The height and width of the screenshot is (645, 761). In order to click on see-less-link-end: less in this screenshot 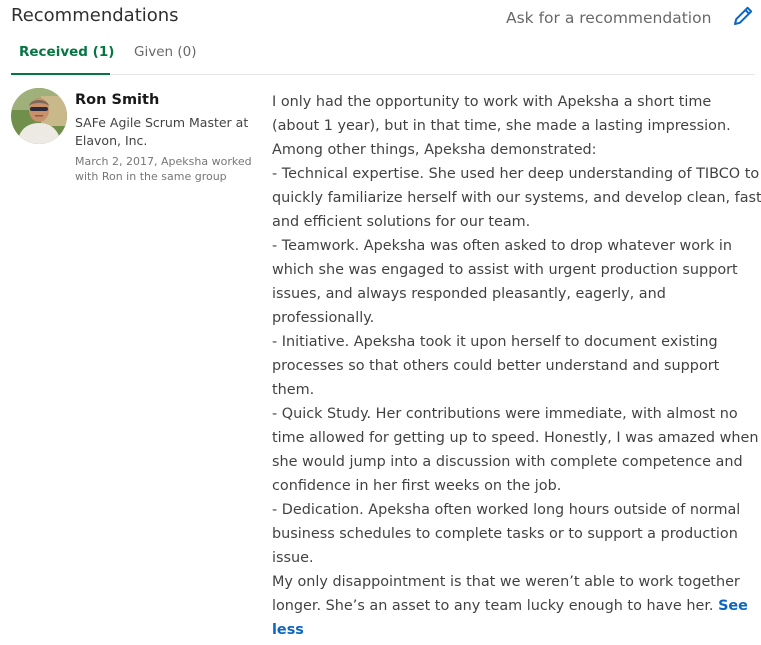, I will do `click(288, 630)`.